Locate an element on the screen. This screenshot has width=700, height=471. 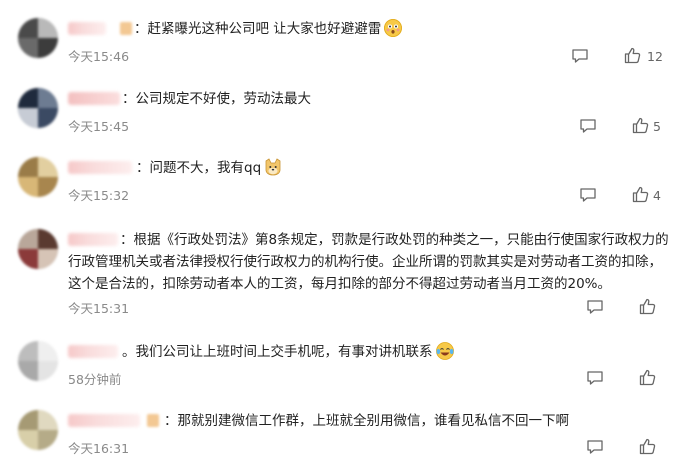
comment-text: ：公司规定不好使，劳动法最大 is located at coordinates (216, 99).